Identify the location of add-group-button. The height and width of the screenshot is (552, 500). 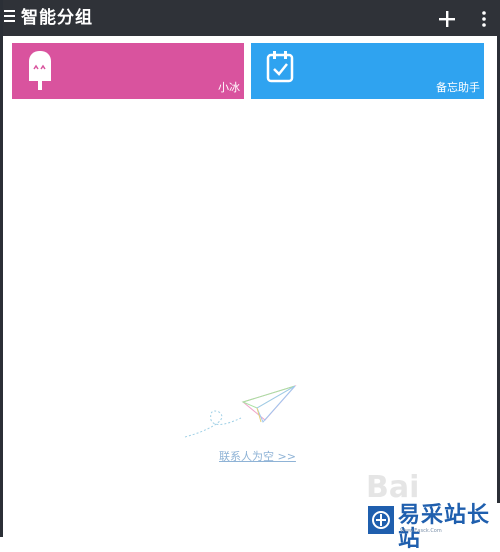
(447, 19).